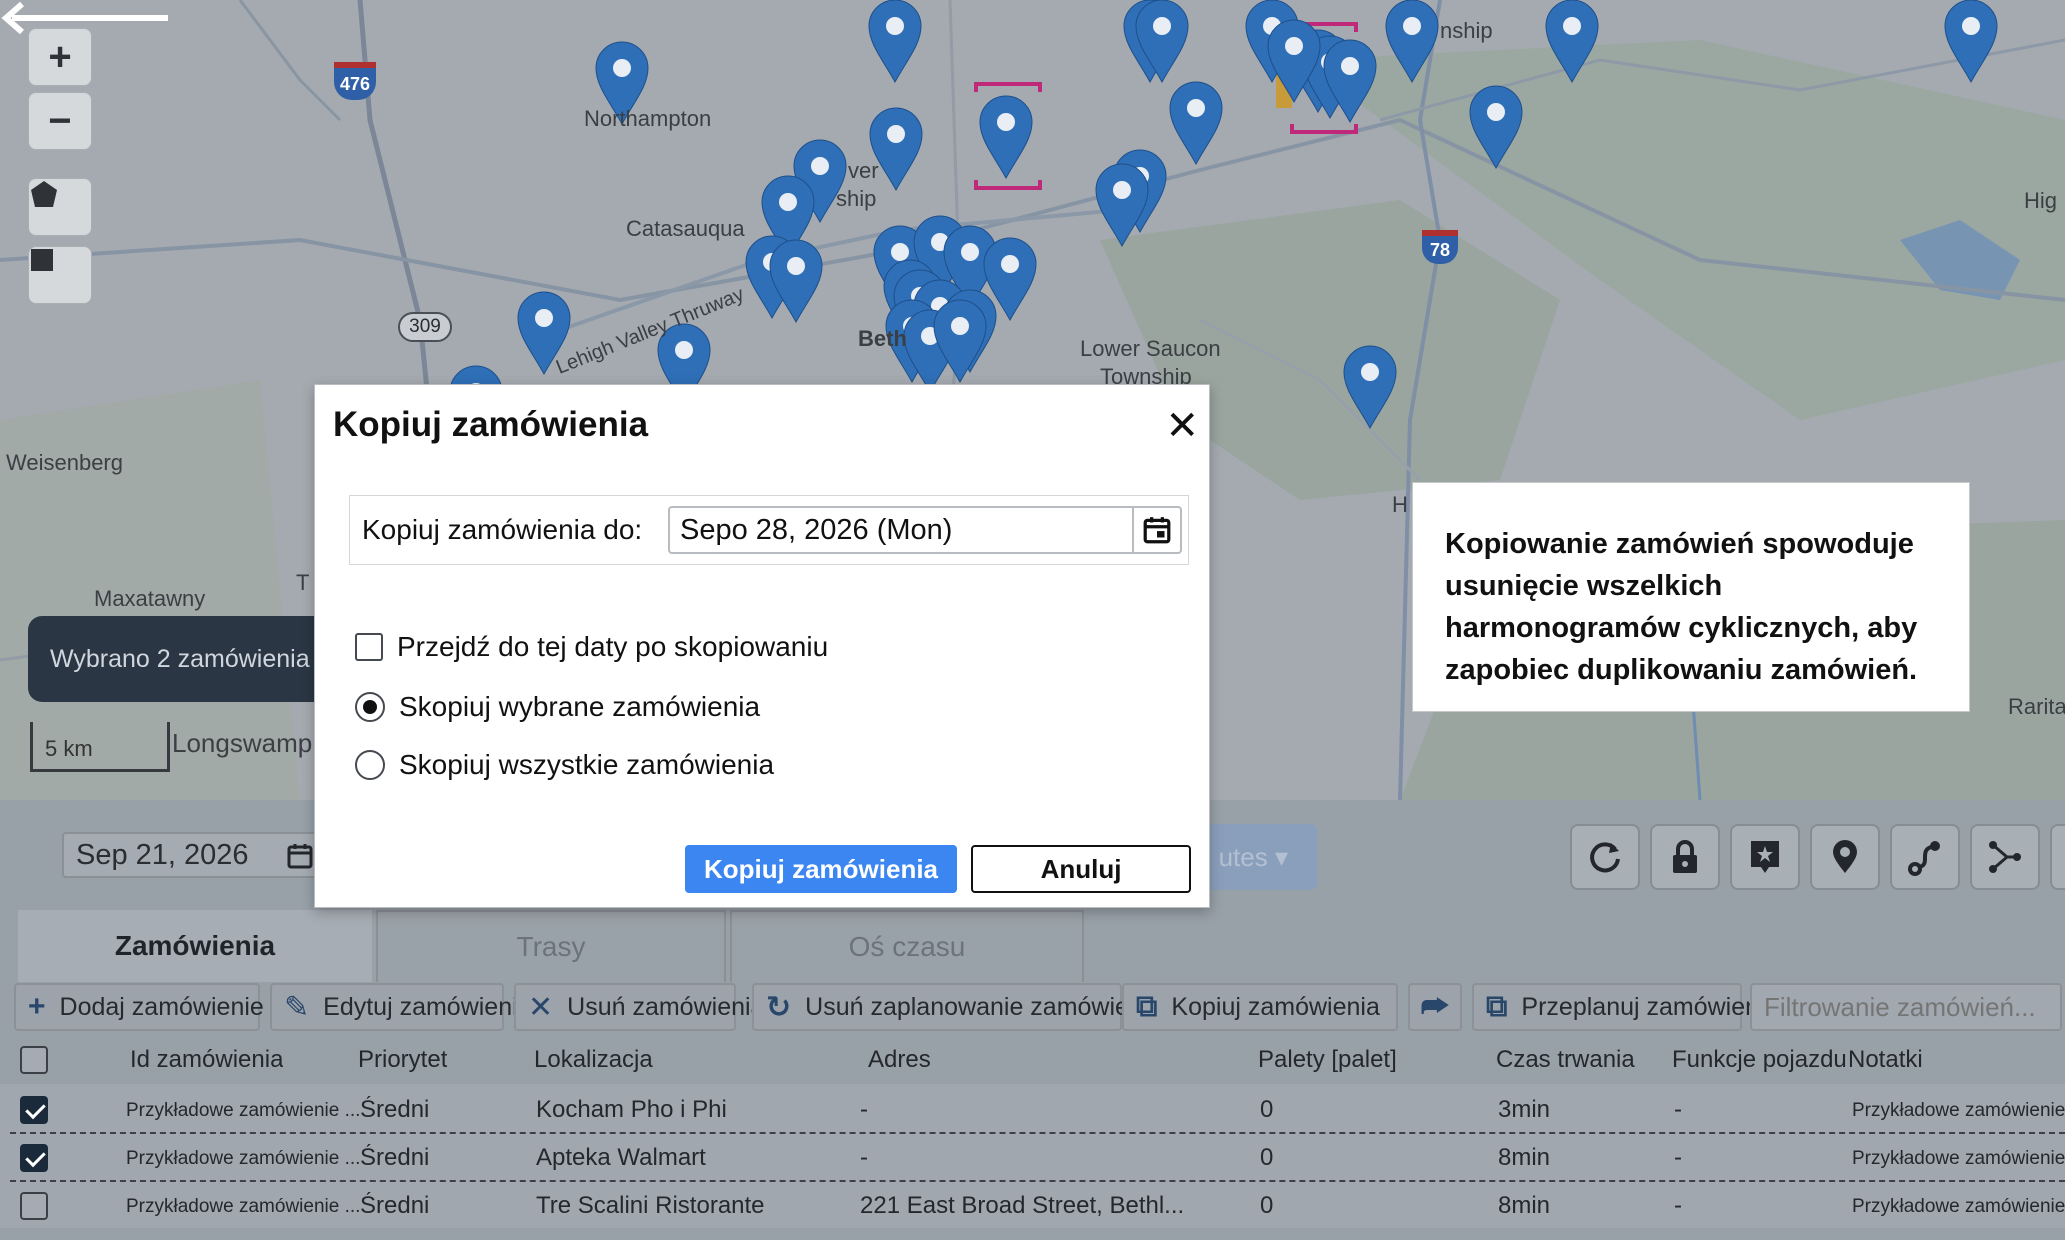 The width and height of the screenshot is (2065, 1240). I want to click on zoom-out-button: −, so click(60, 121).